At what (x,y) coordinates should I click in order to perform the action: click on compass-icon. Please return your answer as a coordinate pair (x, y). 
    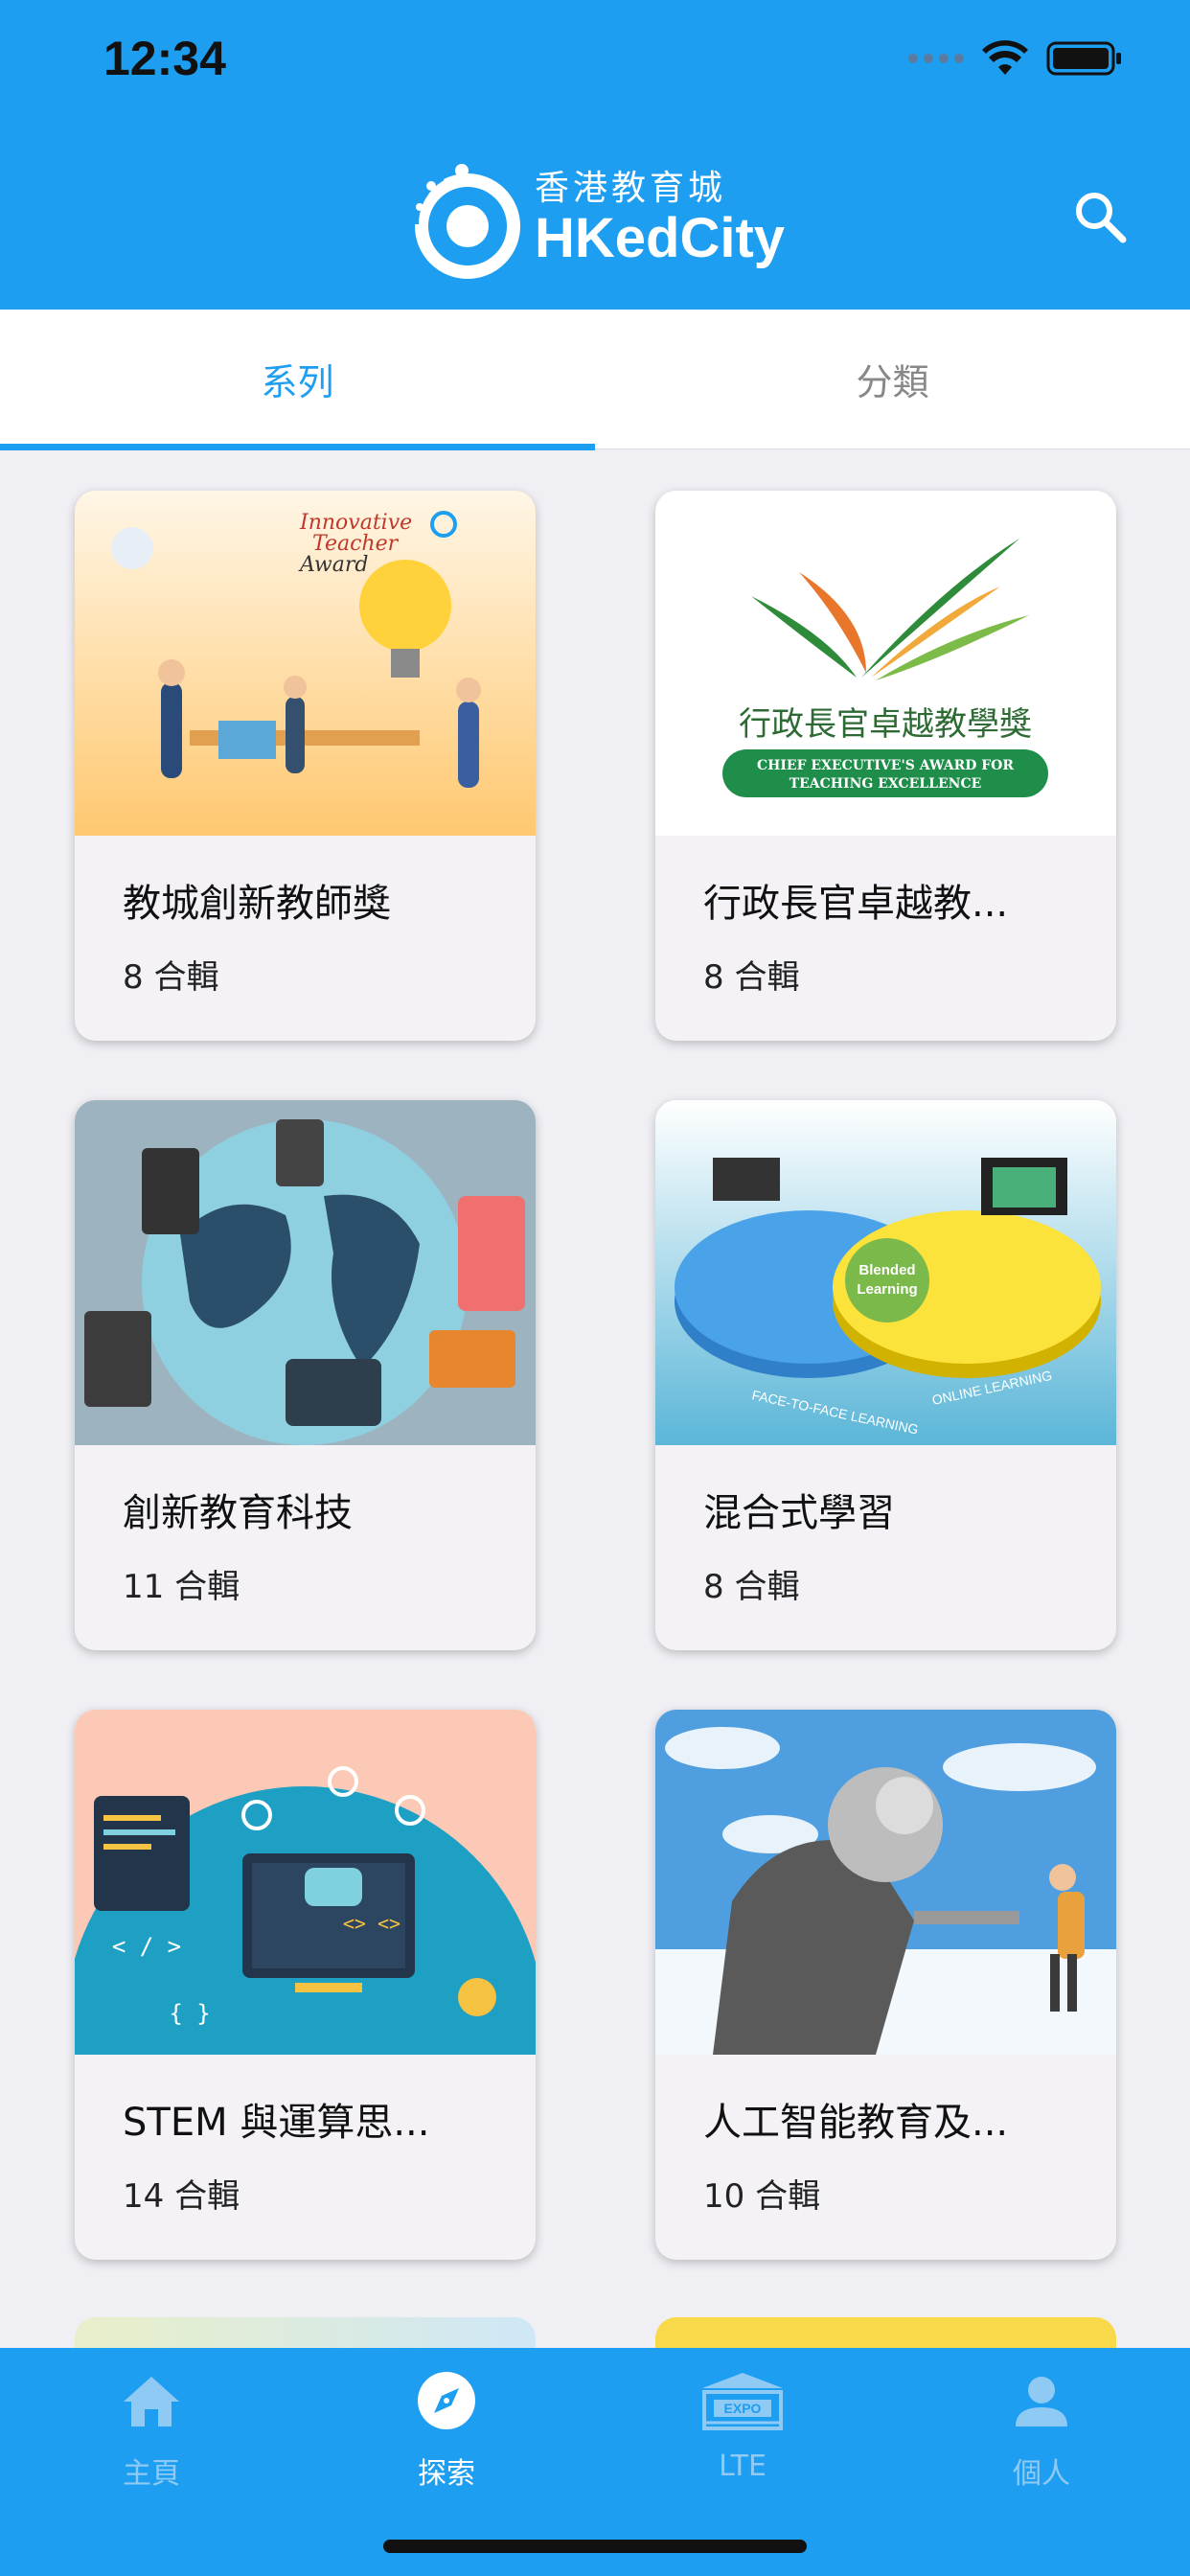
    Looking at the image, I should click on (447, 2400).